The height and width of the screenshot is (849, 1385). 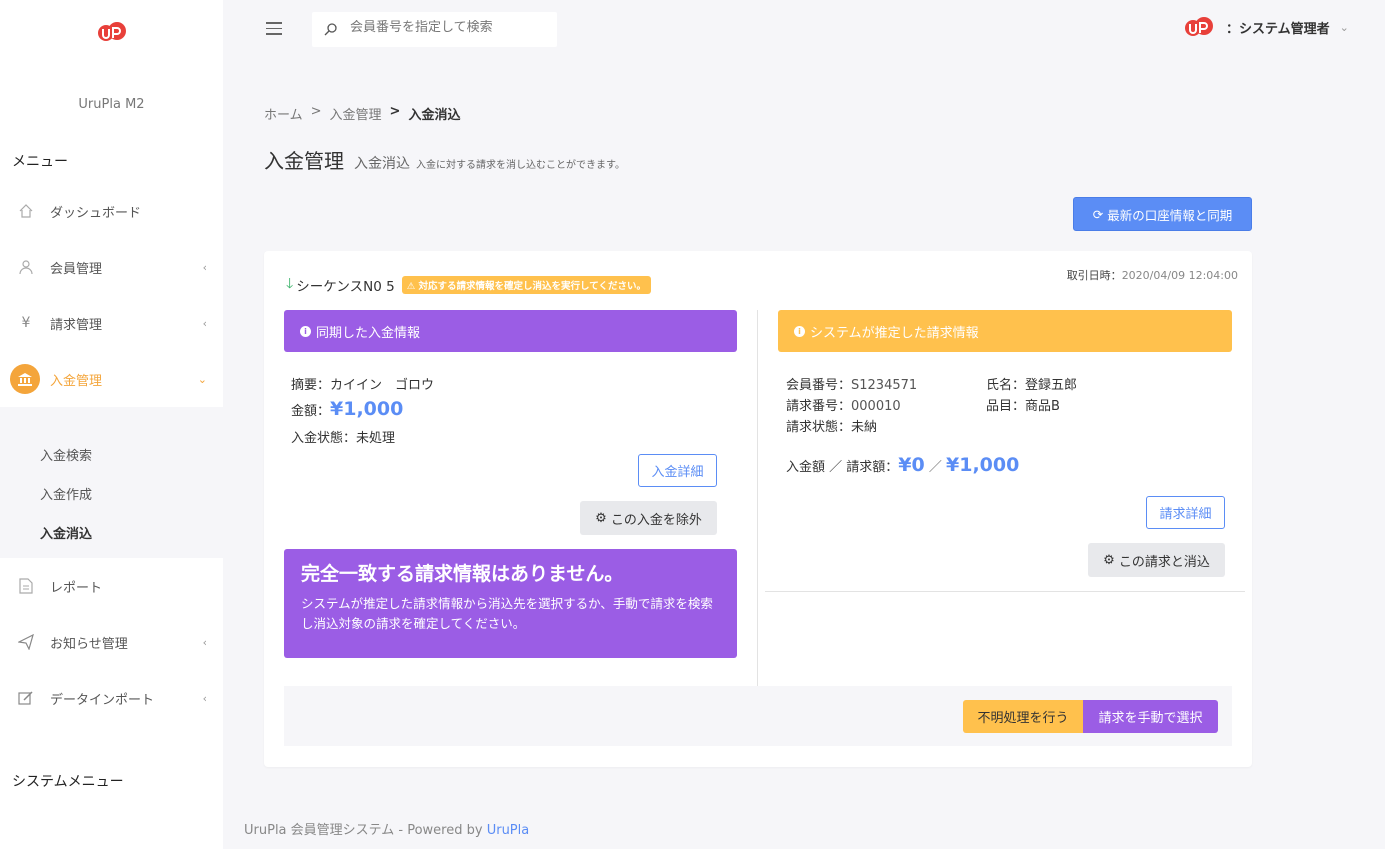 I want to click on sidebar-item-members: 会員管理 ‹, so click(x=111, y=267).